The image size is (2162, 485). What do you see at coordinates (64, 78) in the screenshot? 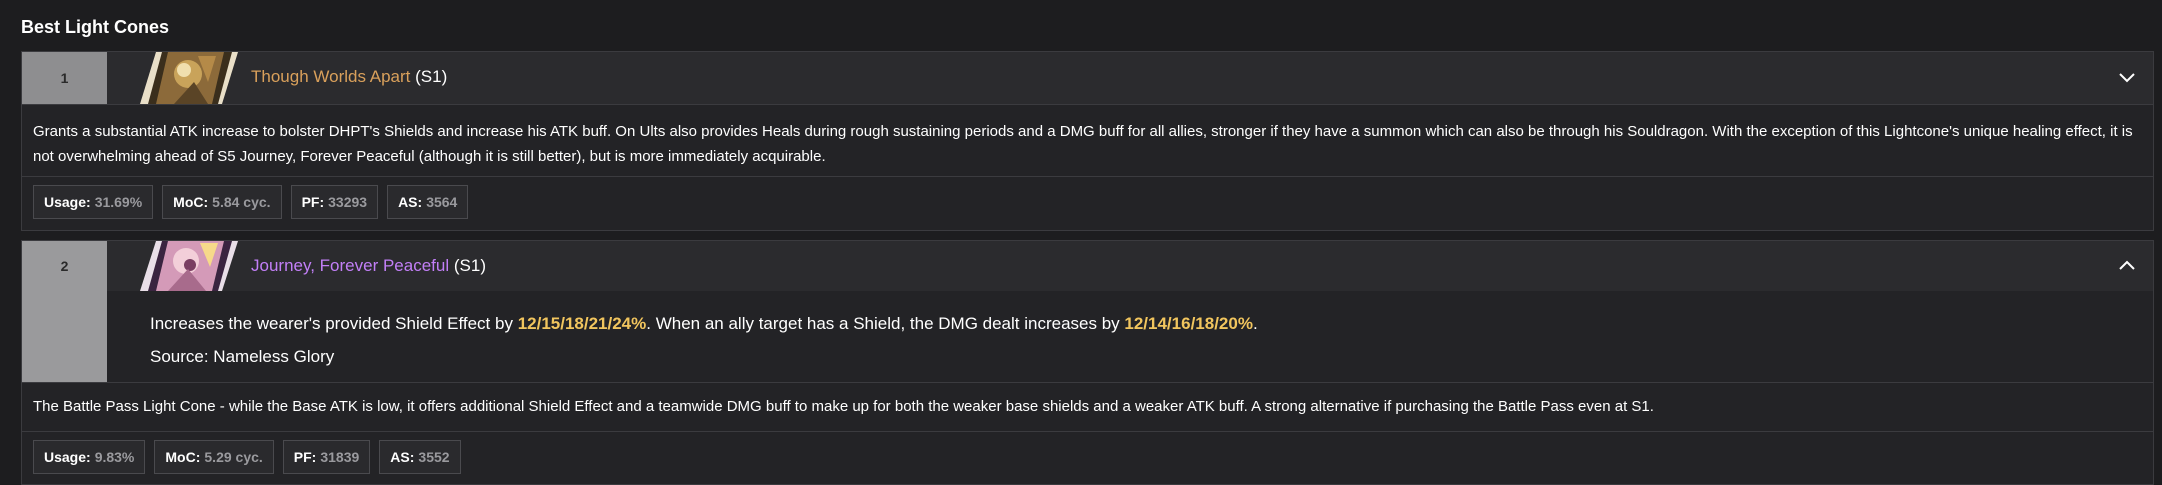
I see `rank-badge: 1` at bounding box center [64, 78].